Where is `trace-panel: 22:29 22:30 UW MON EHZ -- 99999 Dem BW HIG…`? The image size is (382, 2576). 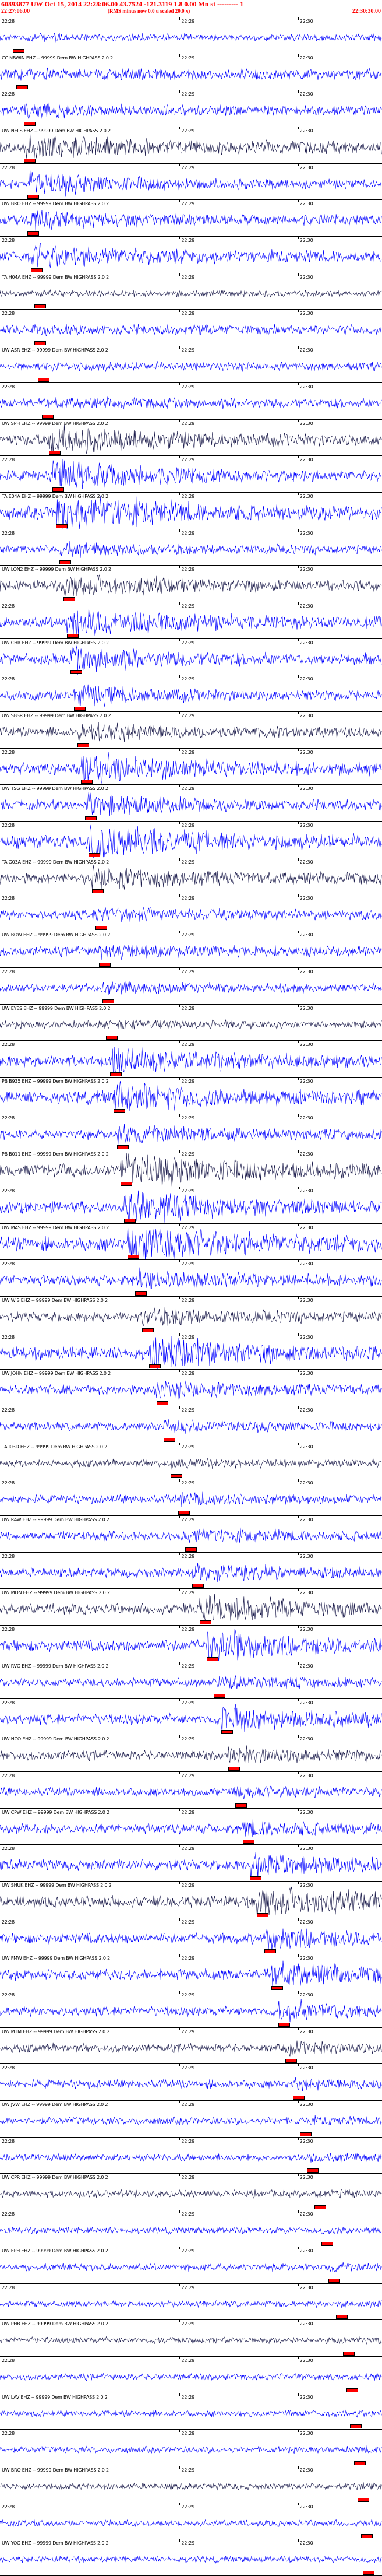
trace-panel: 22:29 22:30 UW MON EHZ -- 99999 Dem BW HIG… is located at coordinates (191, 1607).